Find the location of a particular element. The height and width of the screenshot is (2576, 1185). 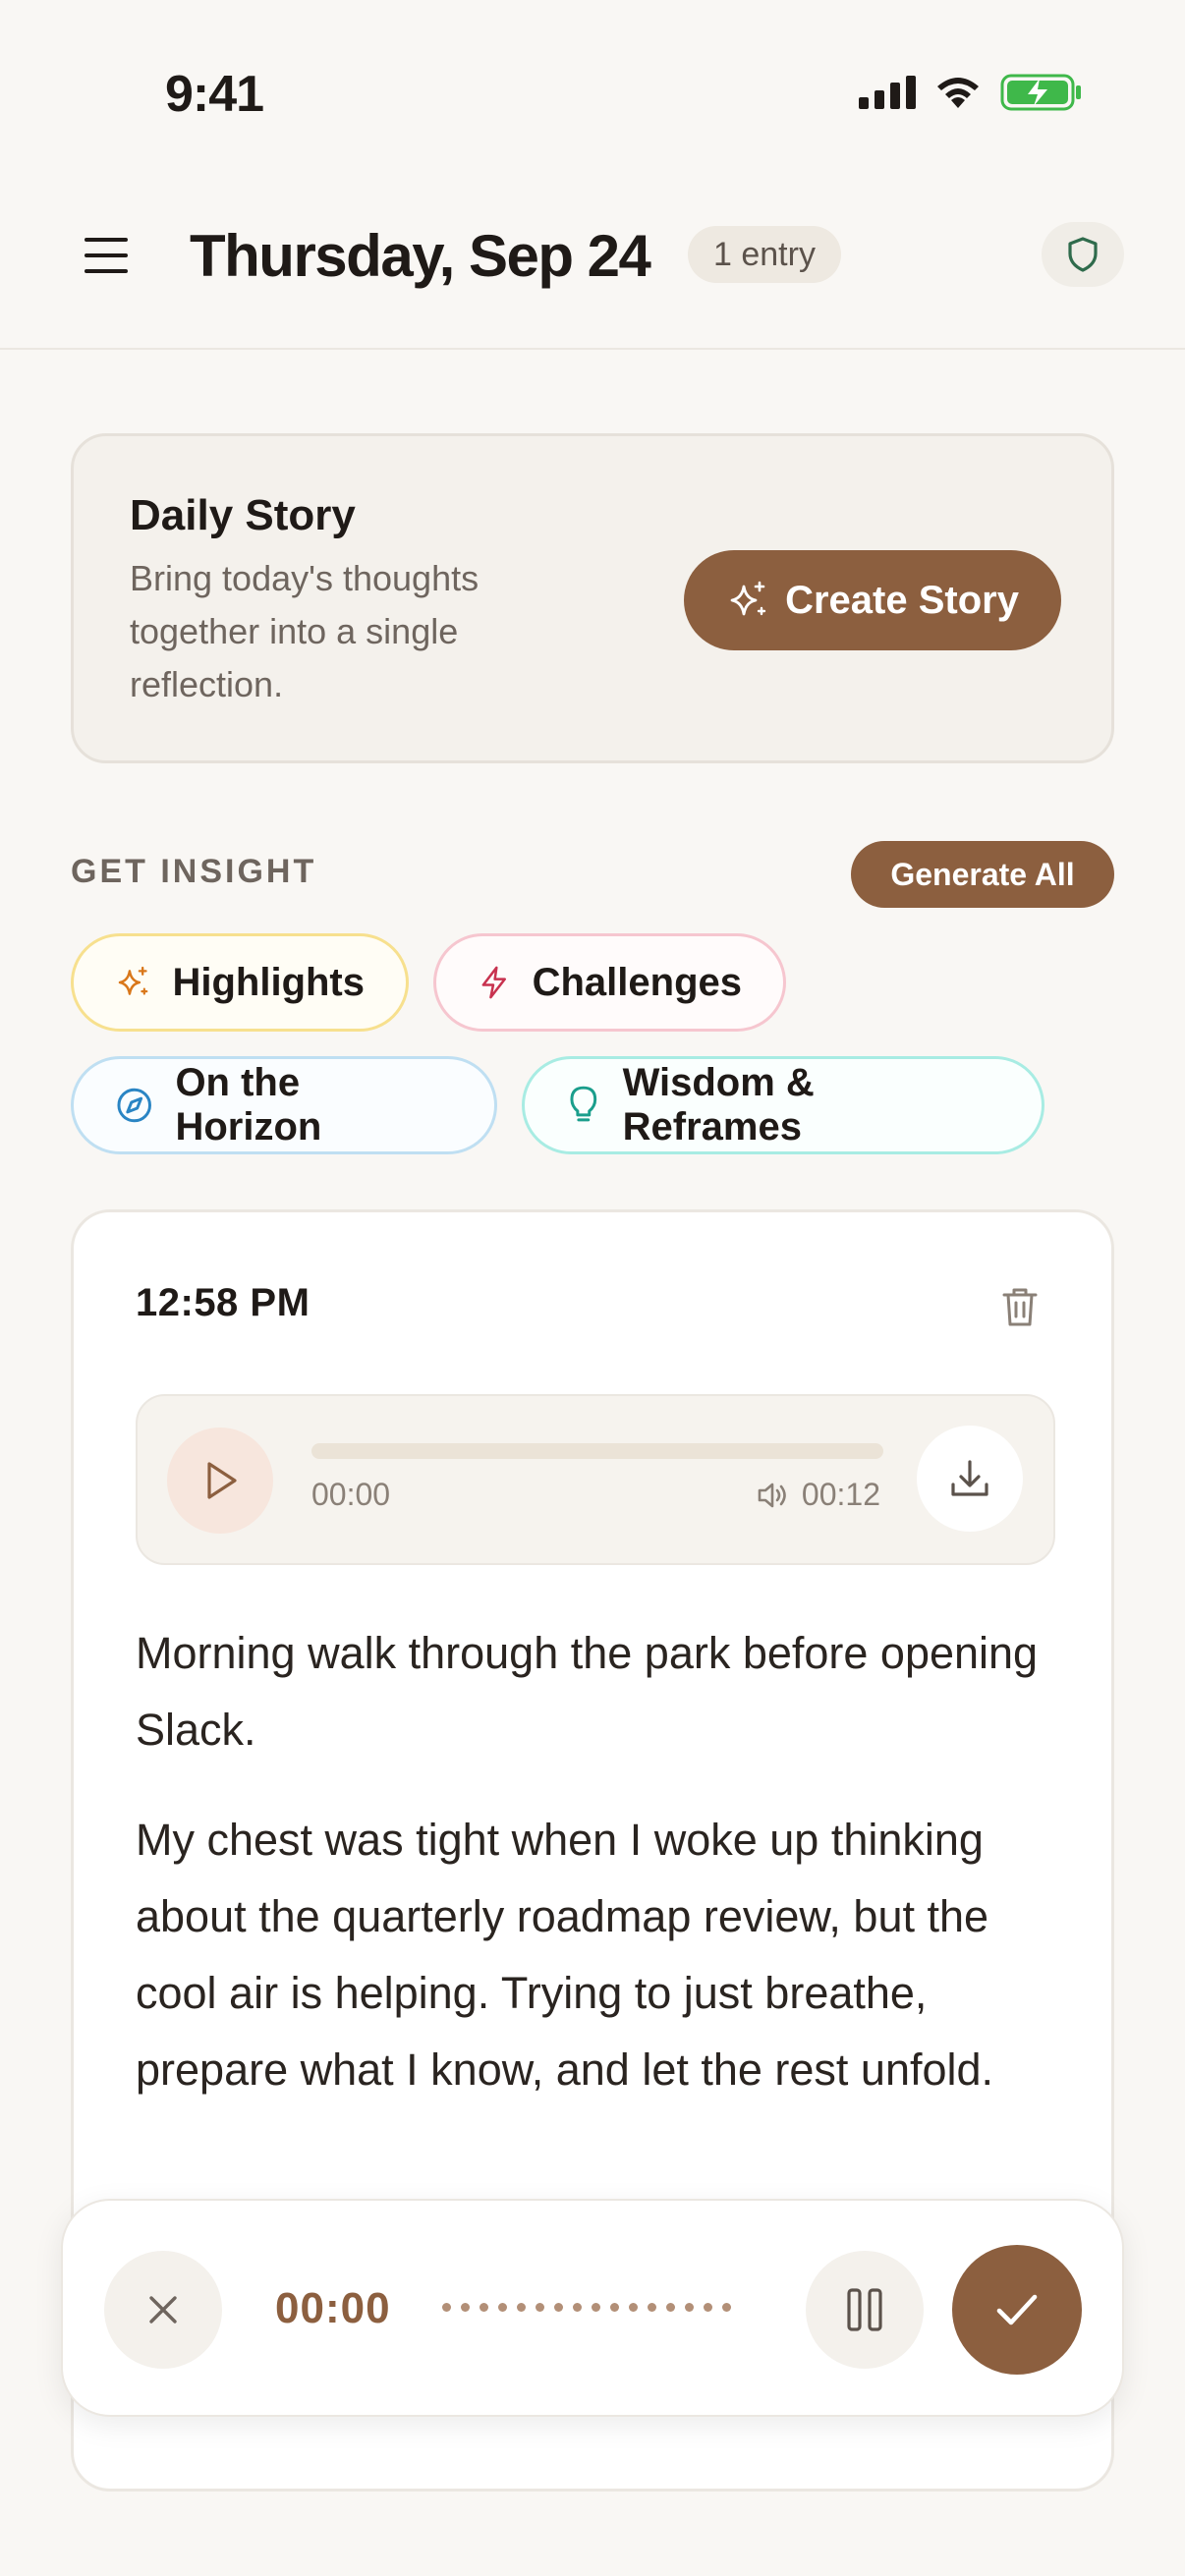

pause-recording-button is located at coordinates (865, 2310).